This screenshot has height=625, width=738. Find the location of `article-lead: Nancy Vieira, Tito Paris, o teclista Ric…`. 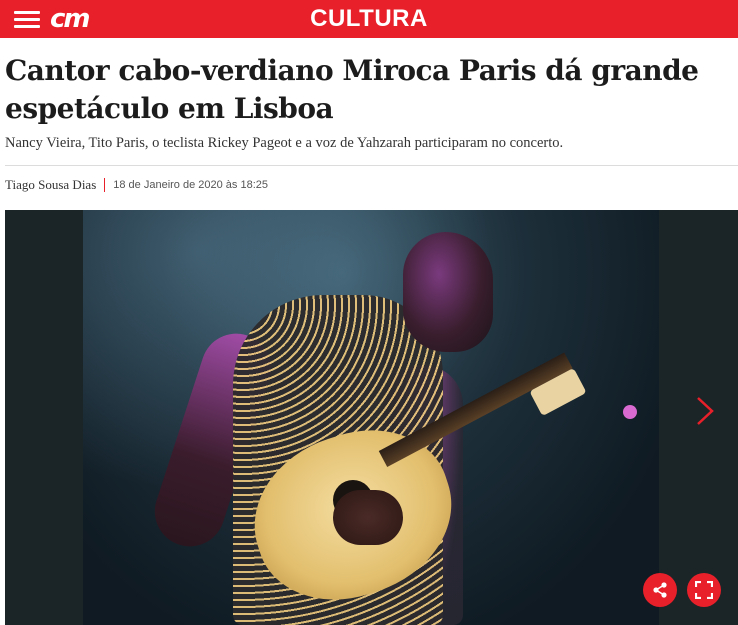

article-lead: Nancy Vieira, Tito Paris, o teclista Ric… is located at coordinates (284, 143).